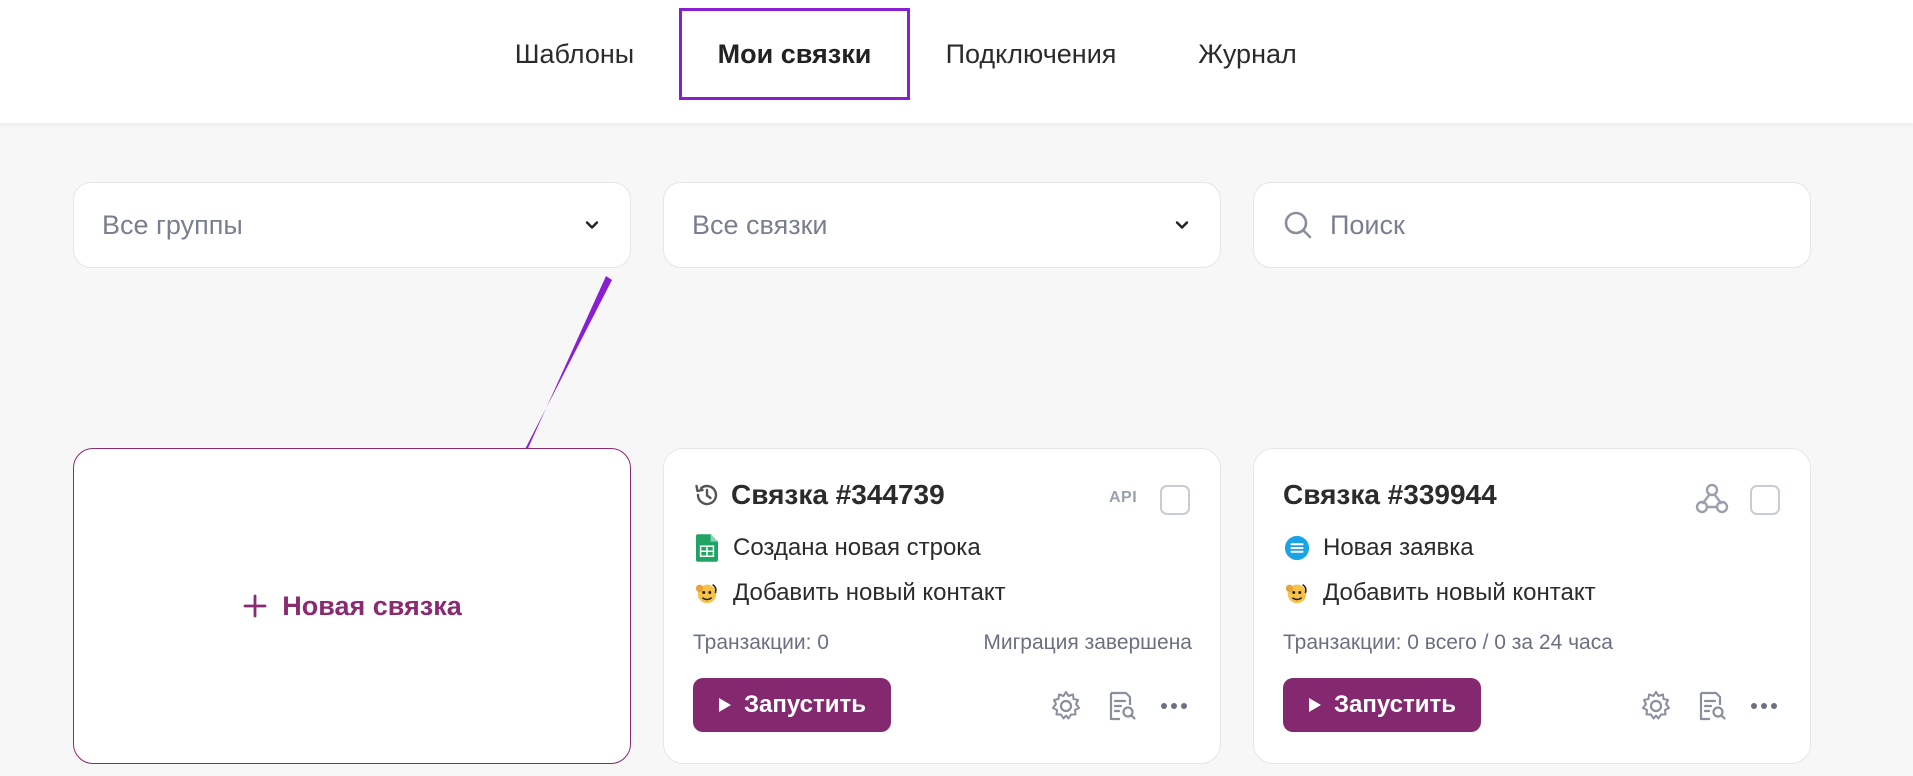 This screenshot has width=1913, height=776. Describe the element at coordinates (707, 548) in the screenshot. I see `google-sheets-icon` at that location.